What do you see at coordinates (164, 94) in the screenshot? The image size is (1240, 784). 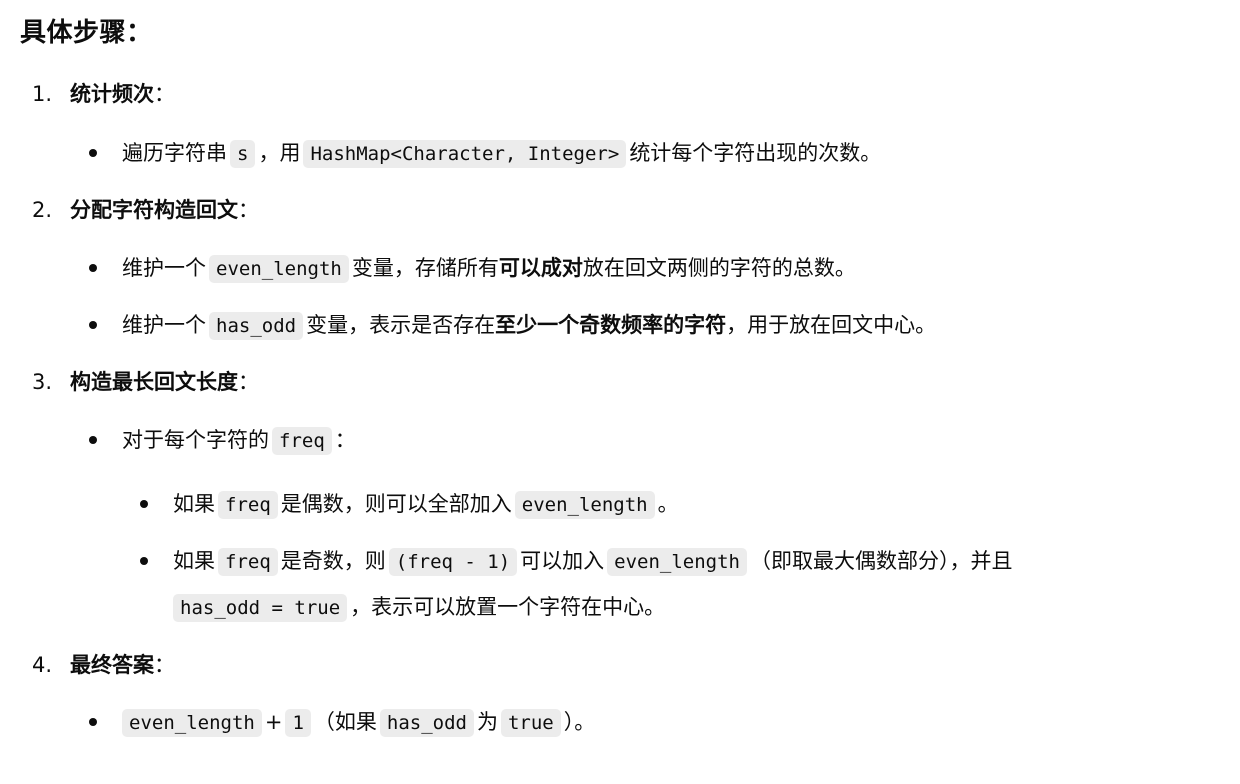 I see `step-title-1-colon: ：` at bounding box center [164, 94].